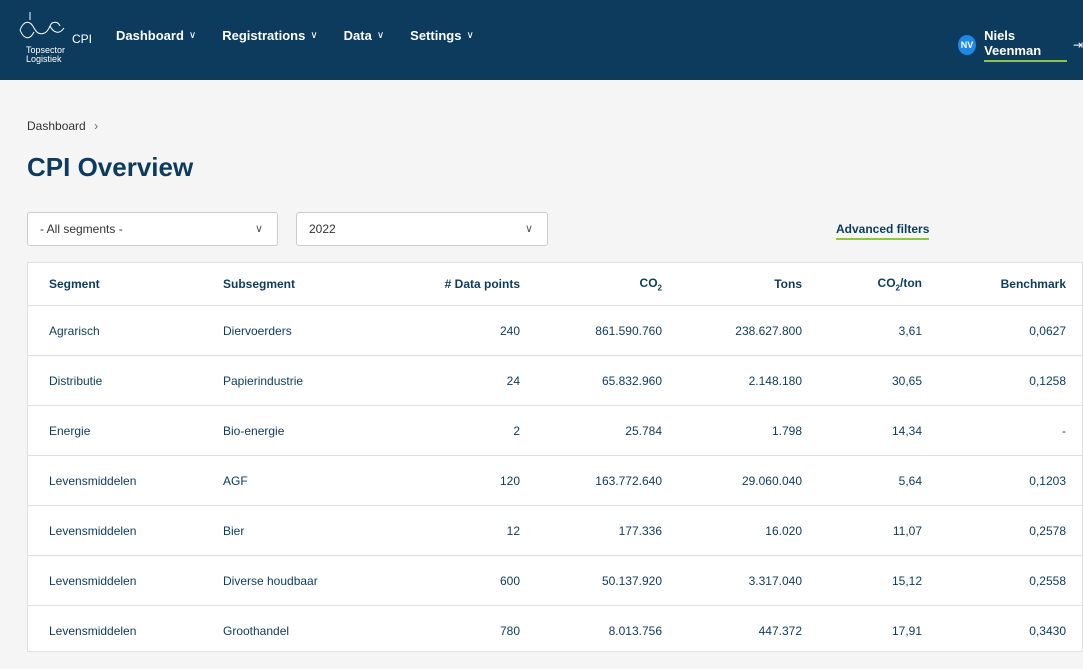 The image size is (1083, 669). I want to click on avatar: NV, so click(967, 45).